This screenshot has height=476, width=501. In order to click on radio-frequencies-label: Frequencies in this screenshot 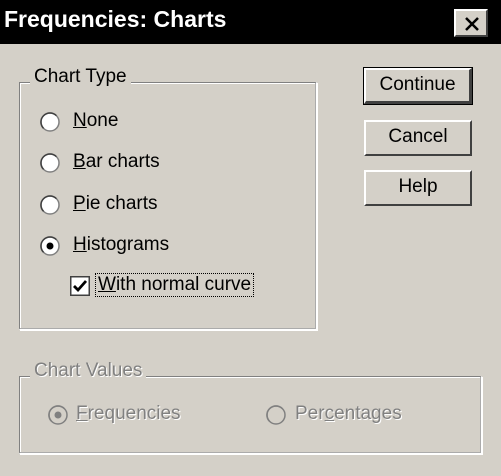, I will do `click(128, 413)`.